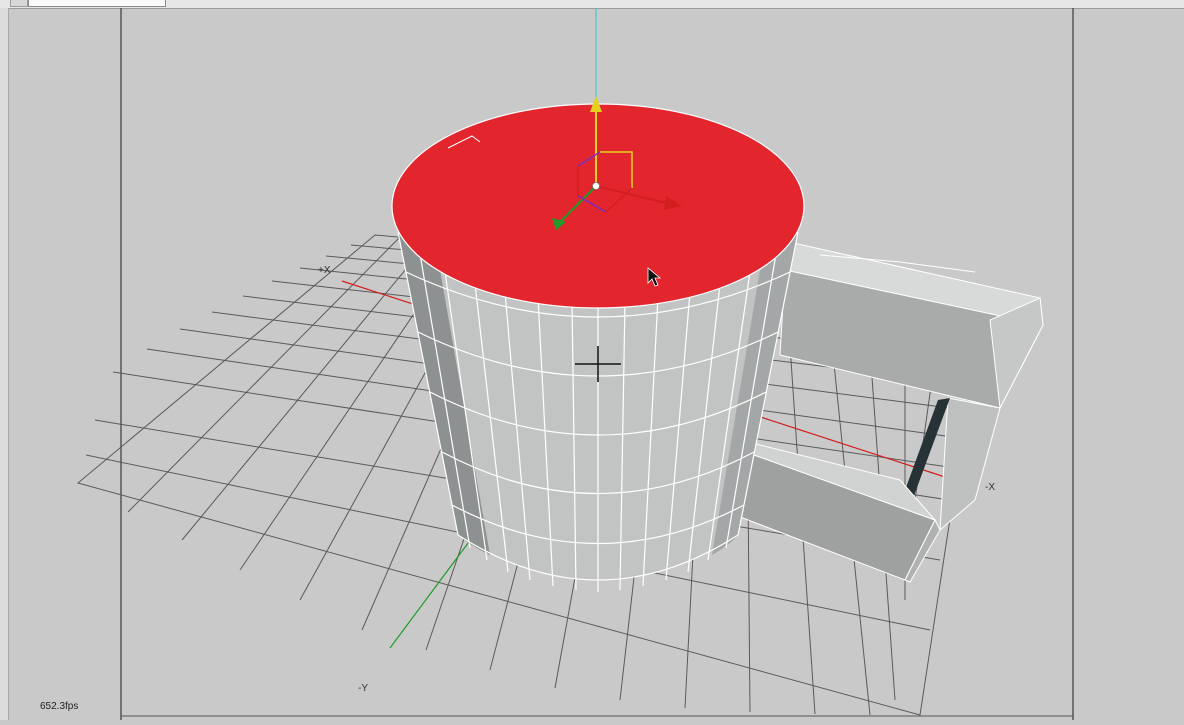  Describe the element at coordinates (19, 3) in the screenshot. I see `window-tab-left` at that location.